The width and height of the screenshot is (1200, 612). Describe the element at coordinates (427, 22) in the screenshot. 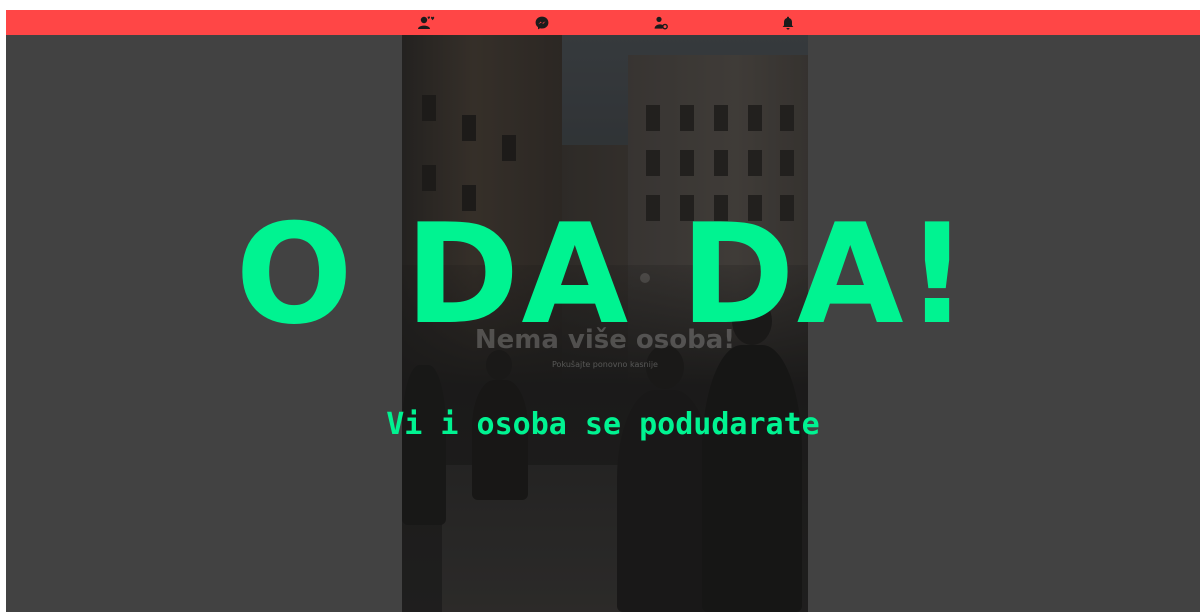

I see `matches-people-icon` at that location.